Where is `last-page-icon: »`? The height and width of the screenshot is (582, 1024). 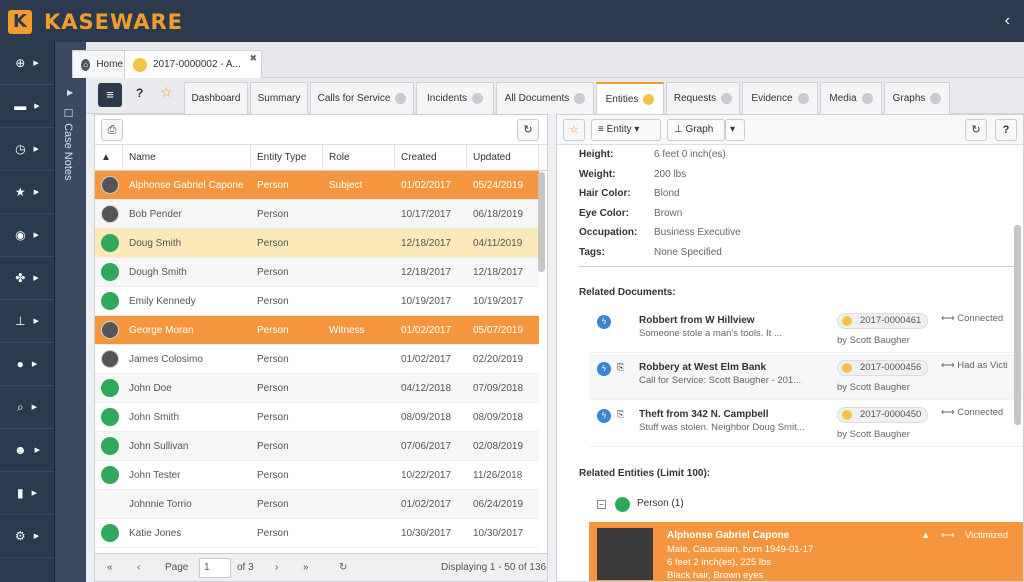 last-page-icon: » is located at coordinates (306, 567).